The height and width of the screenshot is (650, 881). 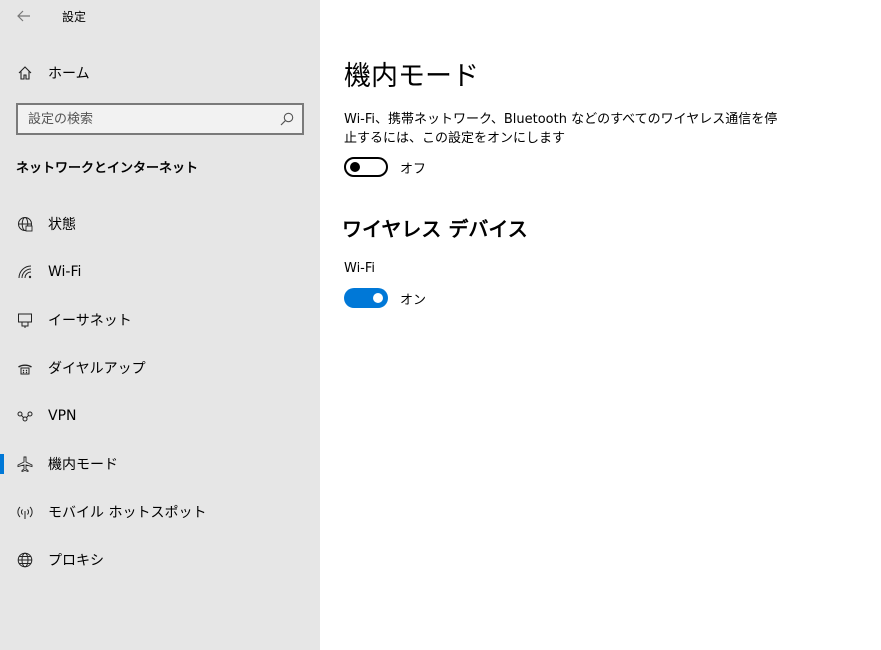 I want to click on sidebar-item-label: 状態, so click(x=62, y=225).